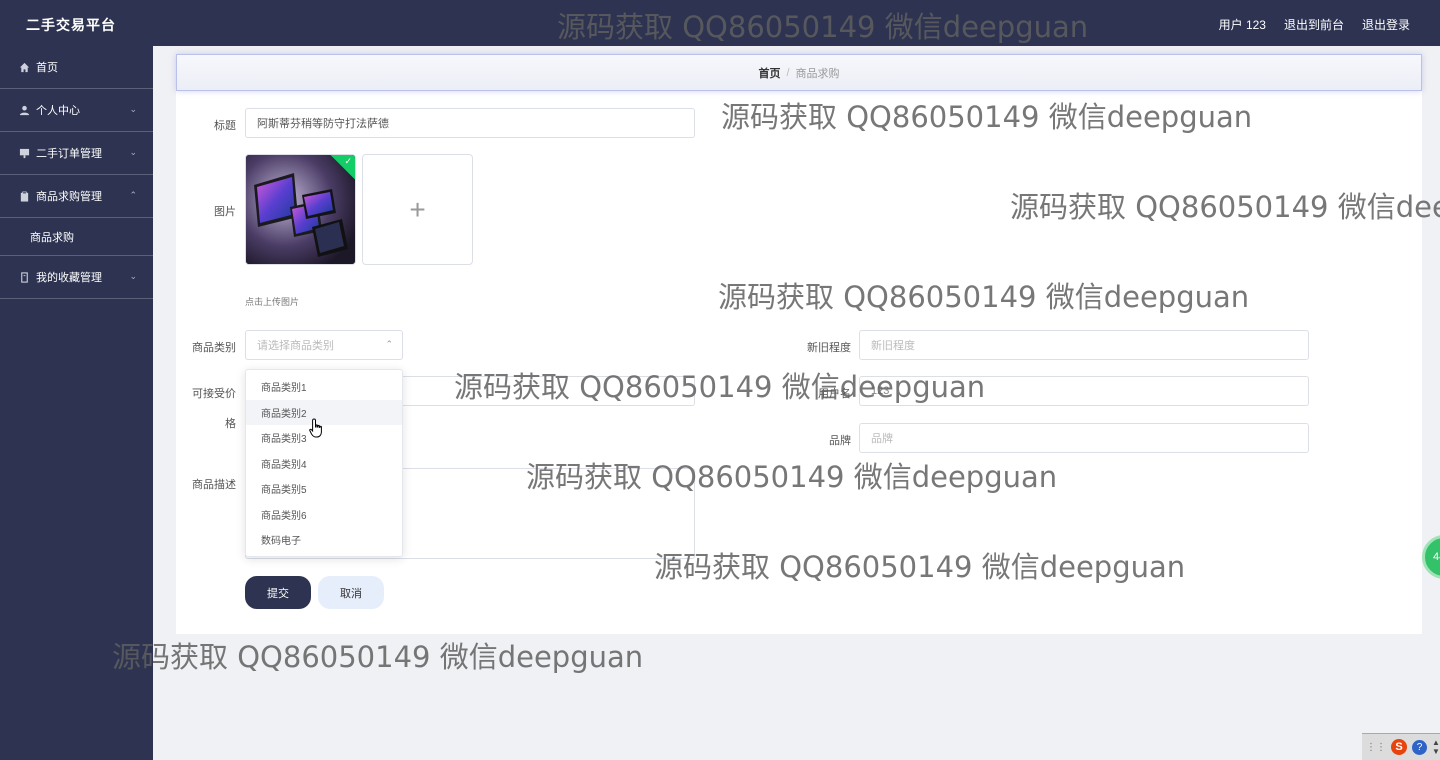 The height and width of the screenshot is (760, 1440). What do you see at coordinates (295, 346) in the screenshot?
I see `category-placeholder: 请选择商品类别` at bounding box center [295, 346].